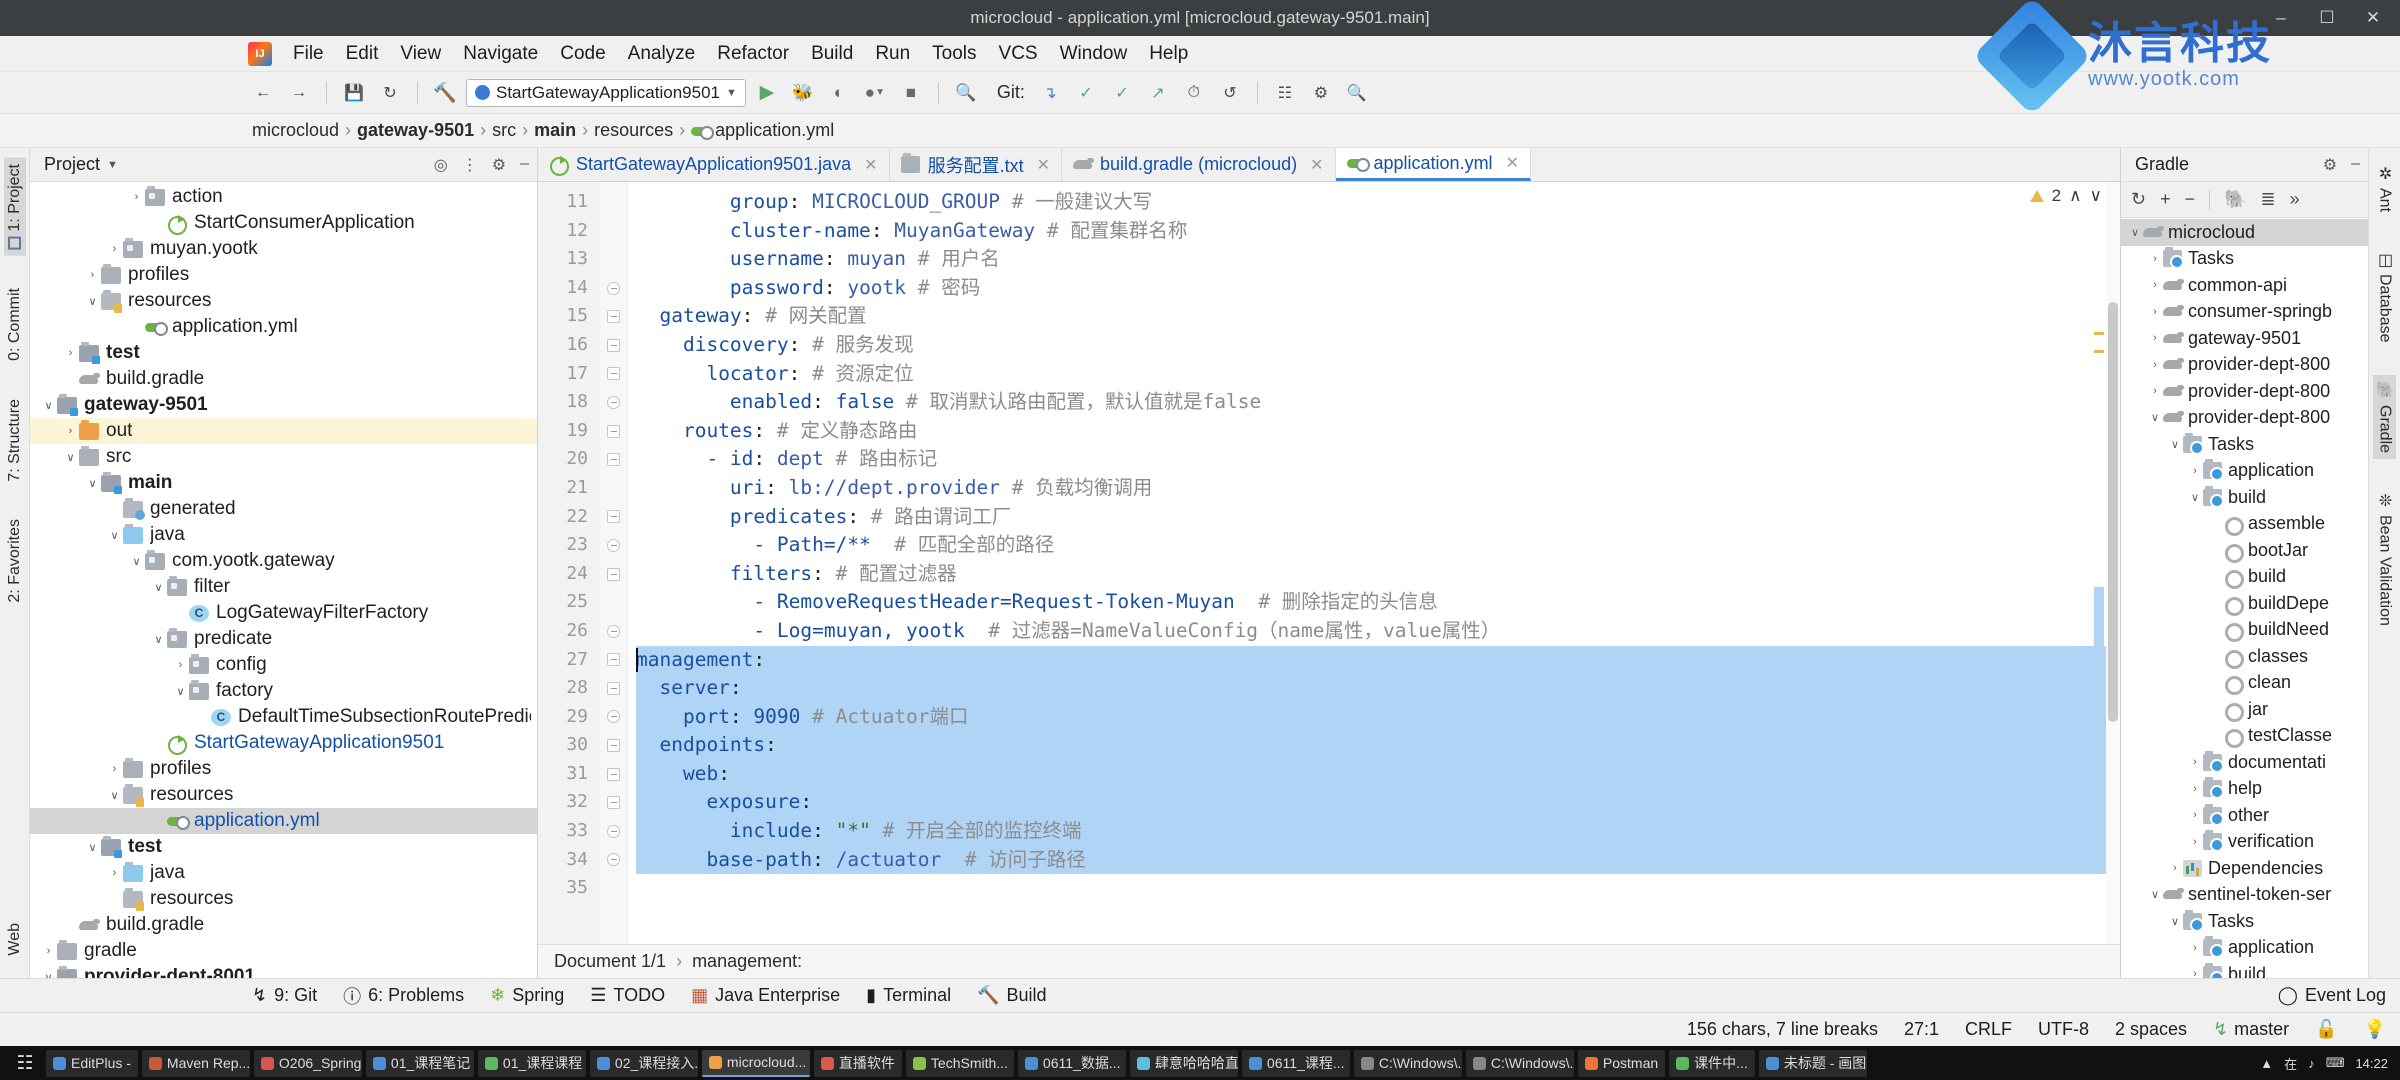 This screenshot has height=1080, width=2400. Describe the element at coordinates (1921, 1029) in the screenshot. I see `caret-position: 27:1` at that location.